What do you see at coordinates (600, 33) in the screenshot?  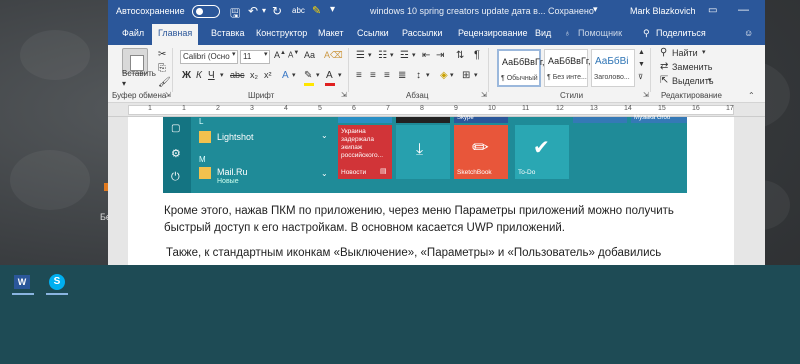 I see `tab-help: Помощник` at bounding box center [600, 33].